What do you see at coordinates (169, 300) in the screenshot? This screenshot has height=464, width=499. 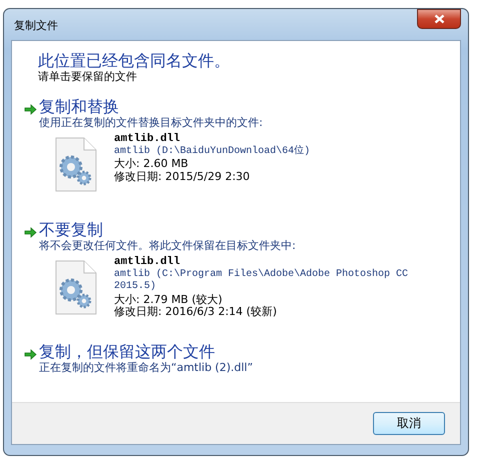 I see `file-size: 大小: 2.79 MB (较大)` at bounding box center [169, 300].